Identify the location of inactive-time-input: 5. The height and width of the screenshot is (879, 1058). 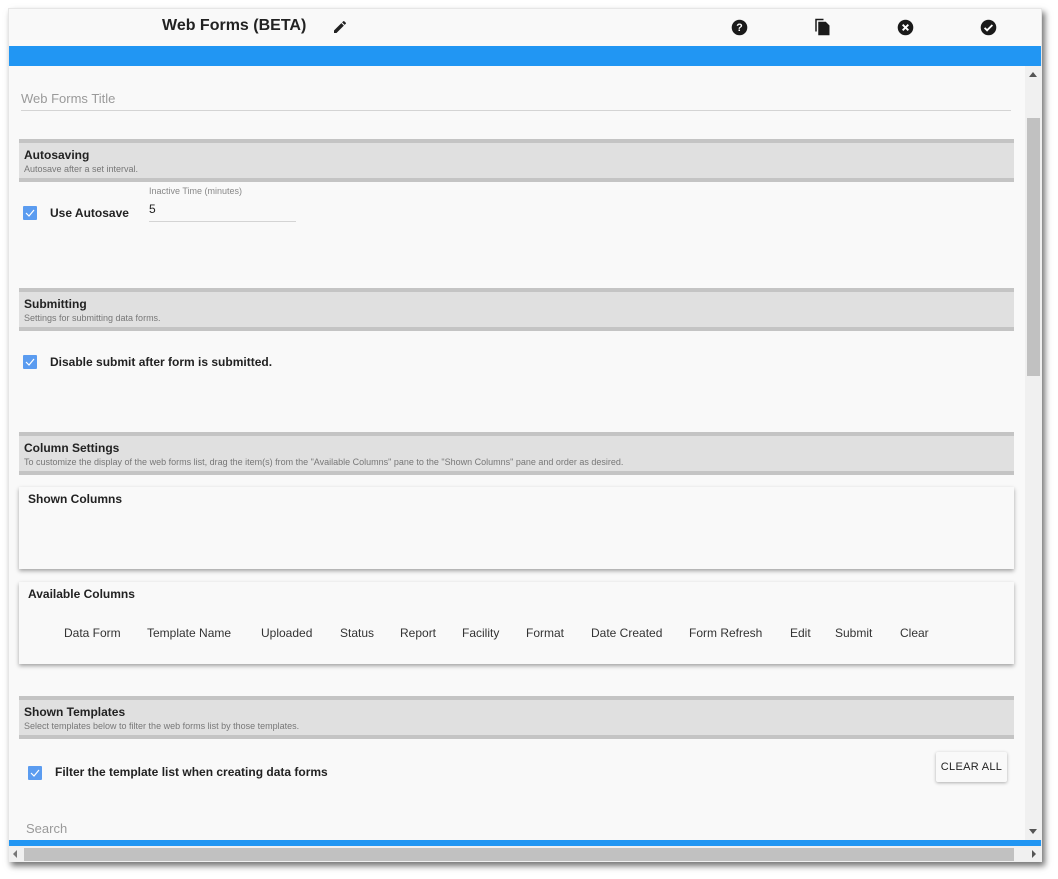
(222, 210).